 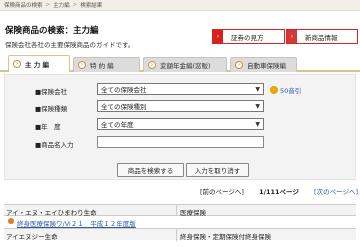 What do you see at coordinates (225, 237) in the screenshot?
I see `category-name: 終身保険・定期保険付終身保険` at bounding box center [225, 237].